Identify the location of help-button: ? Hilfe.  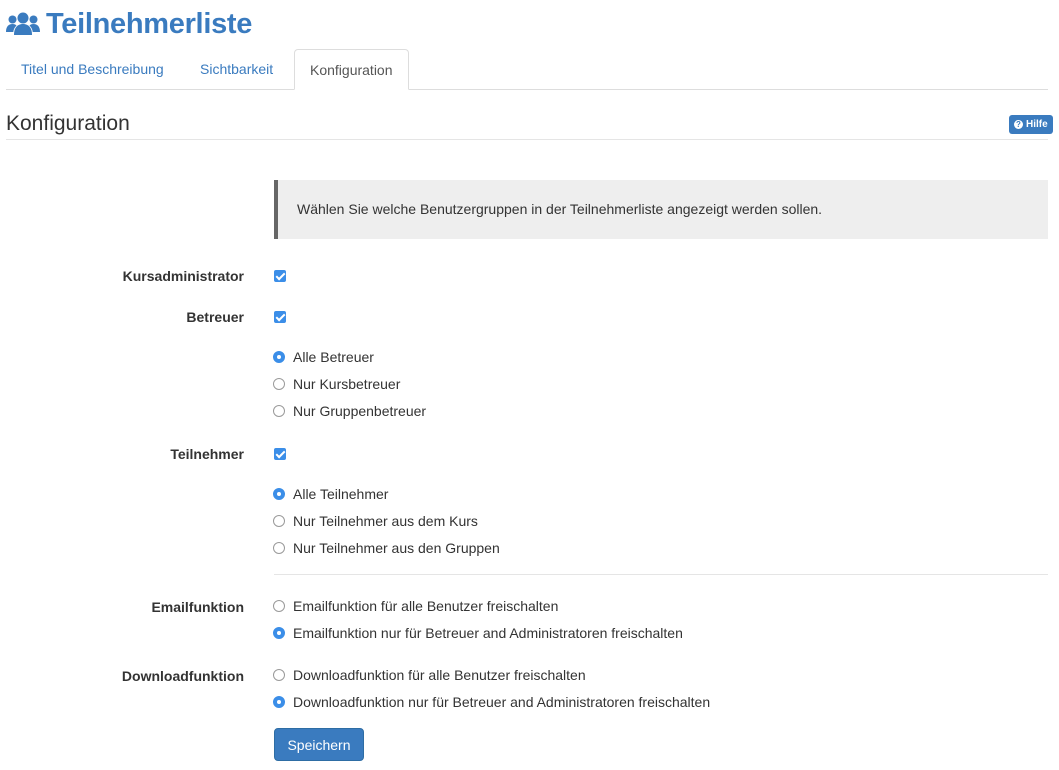
(1031, 124).